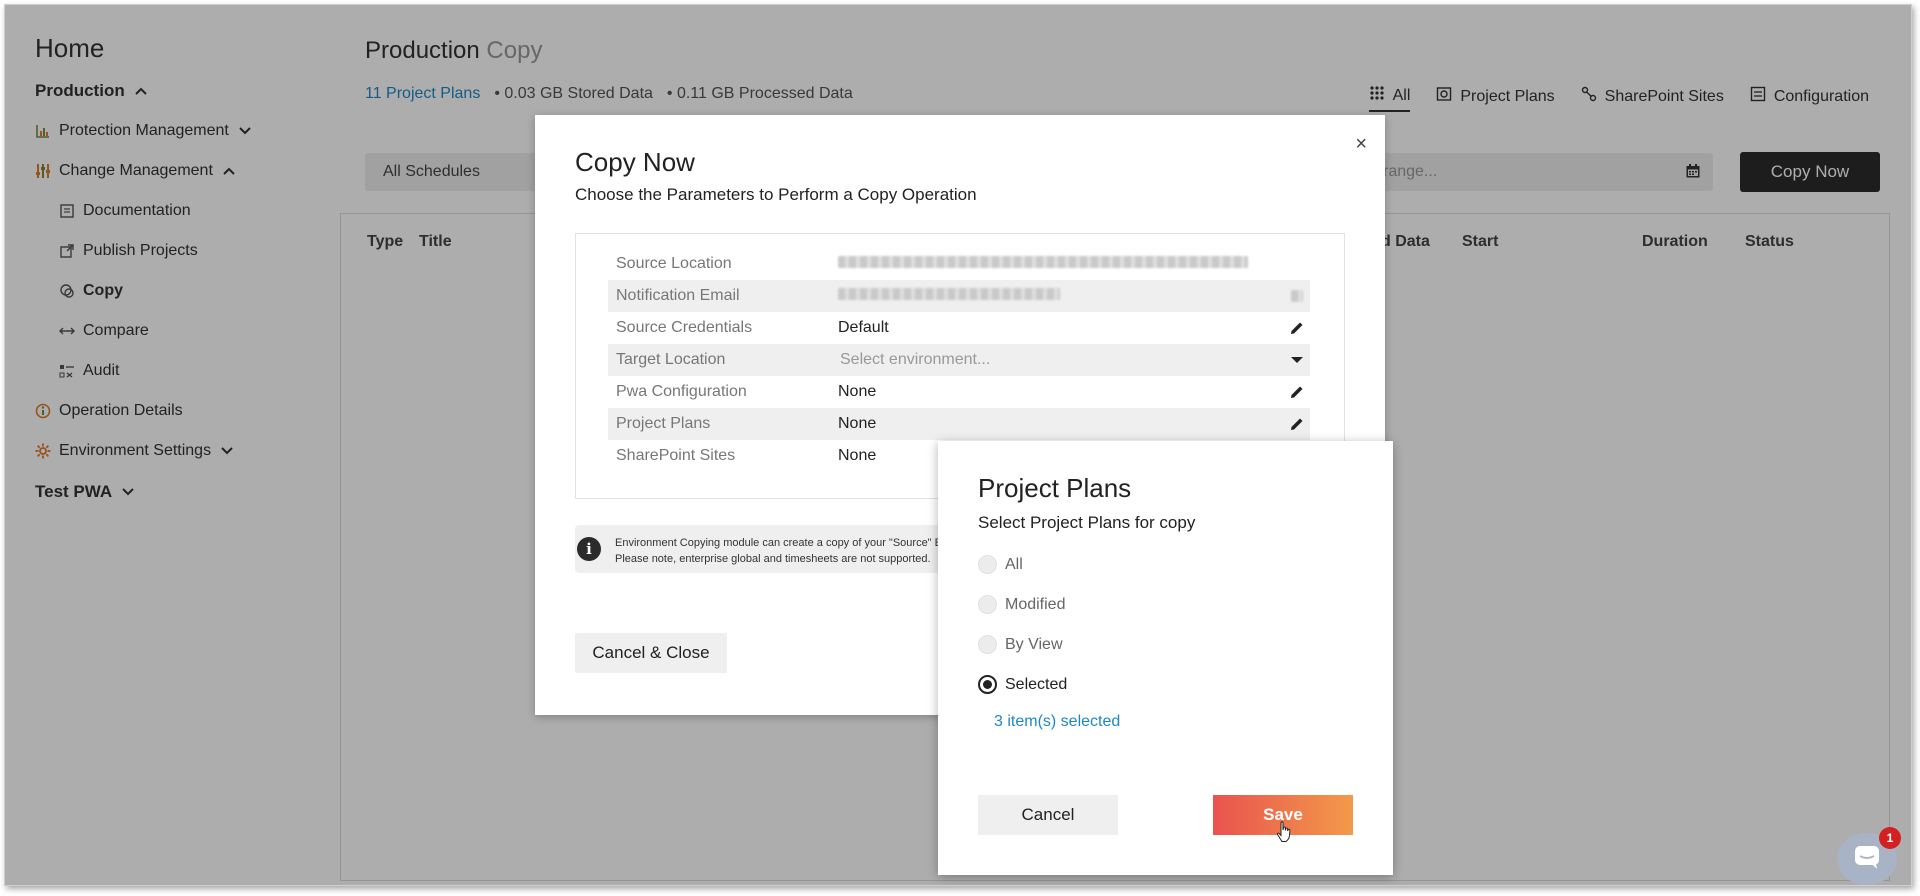 This screenshot has width=1920, height=896. I want to click on param-label: SharePoint Sites, so click(676, 455).